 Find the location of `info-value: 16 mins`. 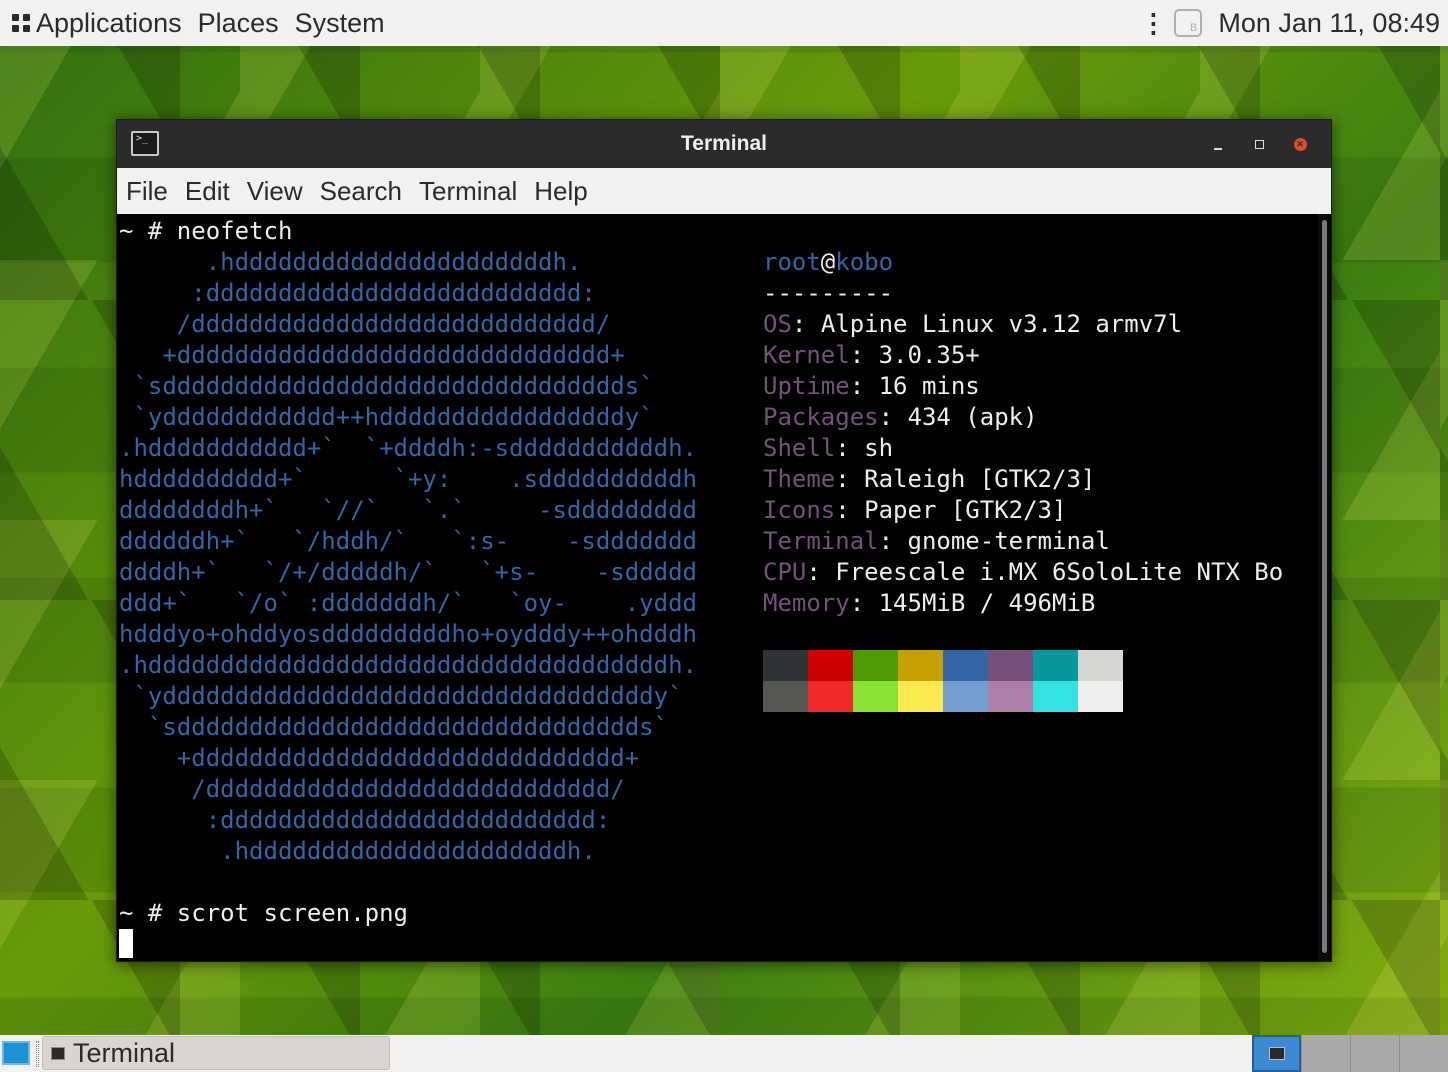

info-value: 16 mins is located at coordinates (929, 386).